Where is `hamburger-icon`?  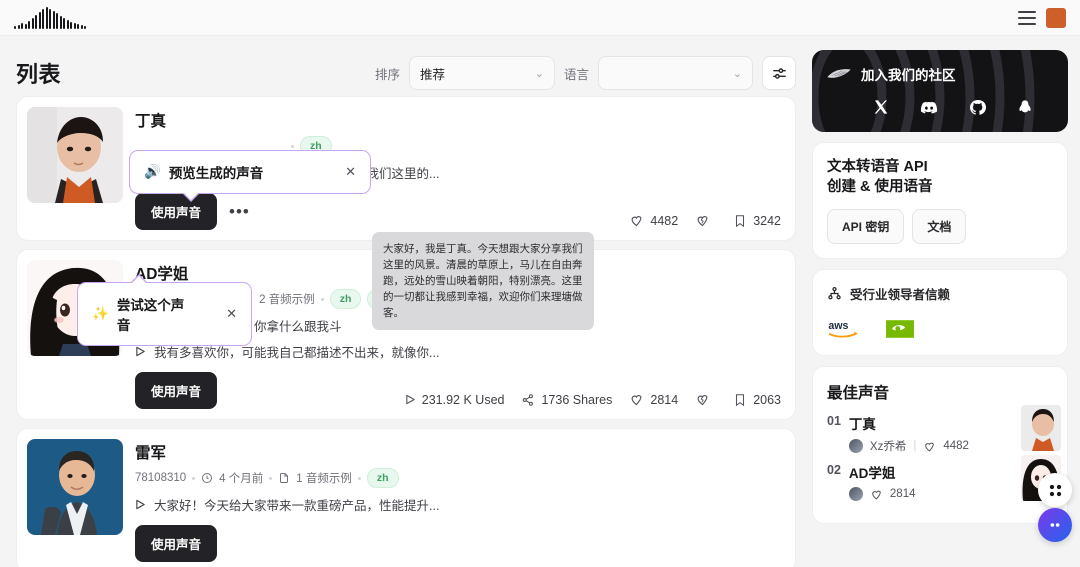
hamburger-icon is located at coordinates (1027, 17).